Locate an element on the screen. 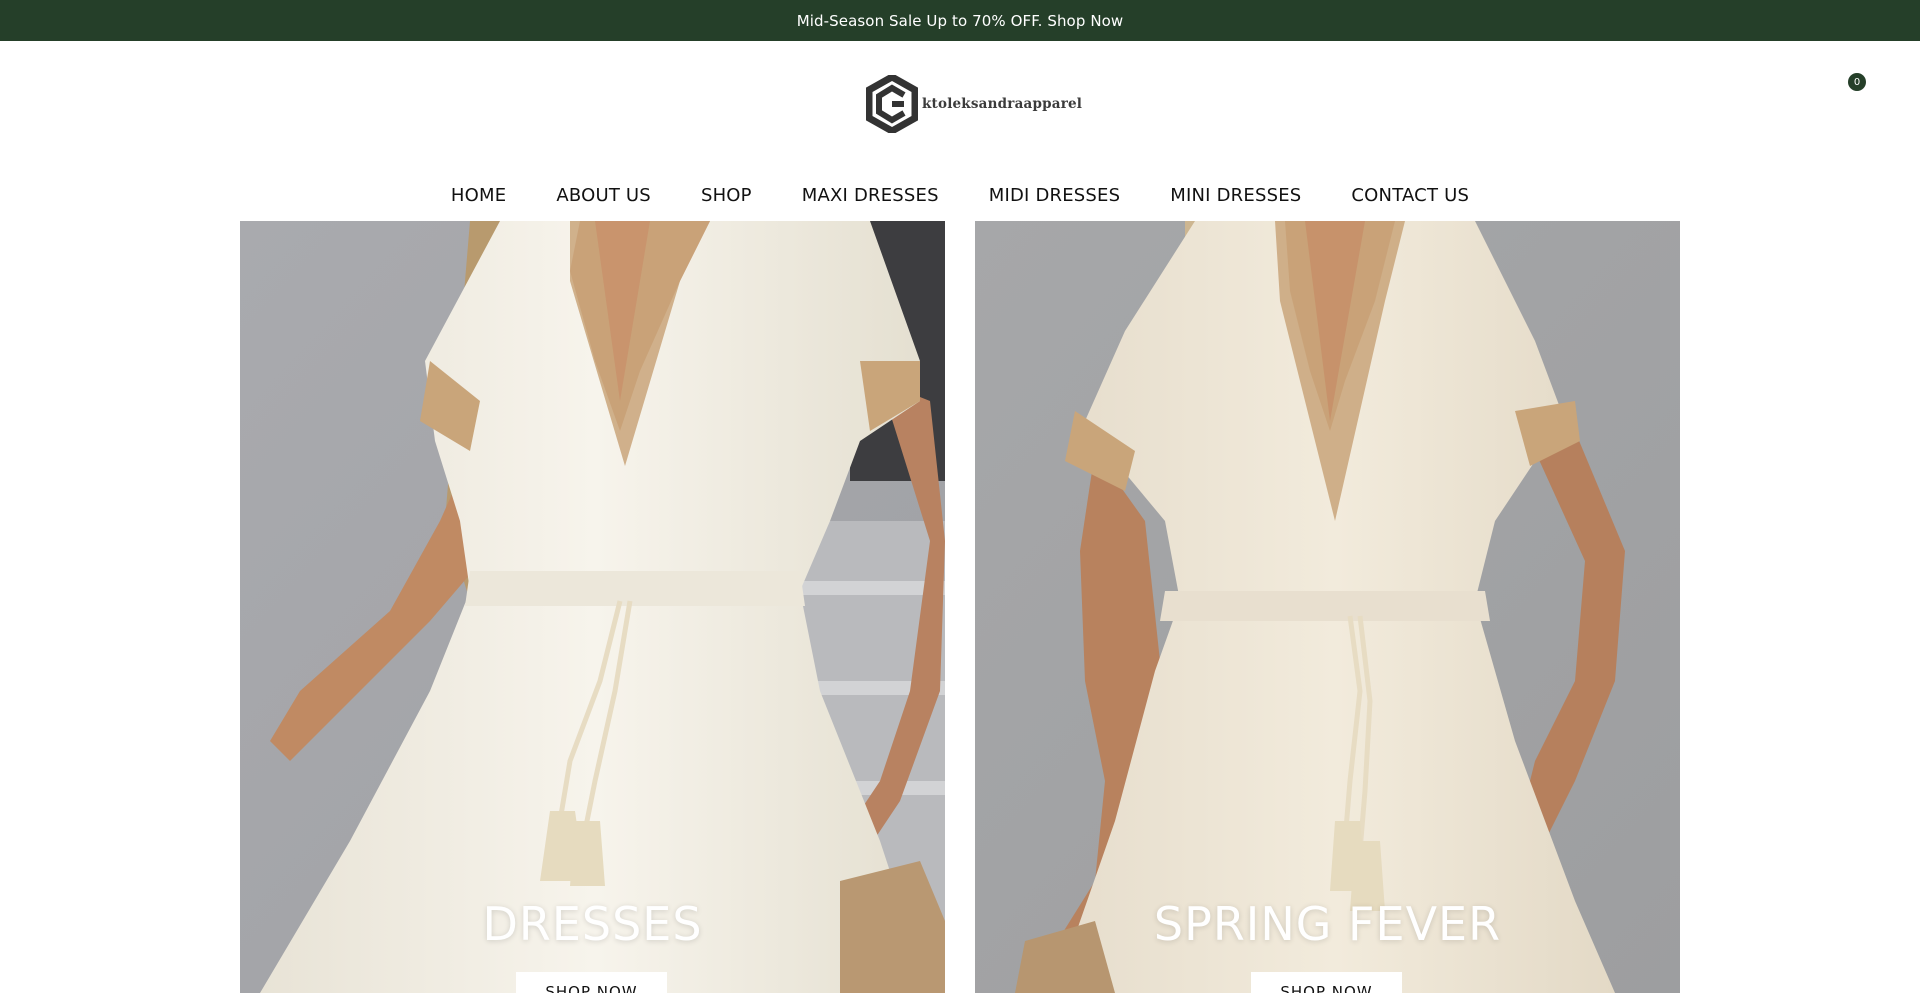 Image resolution: width=1920 pixels, height=993 pixels. announcement-link: Mid-Season Sale Up to 70% OFF. Shop Now is located at coordinates (960, 21).